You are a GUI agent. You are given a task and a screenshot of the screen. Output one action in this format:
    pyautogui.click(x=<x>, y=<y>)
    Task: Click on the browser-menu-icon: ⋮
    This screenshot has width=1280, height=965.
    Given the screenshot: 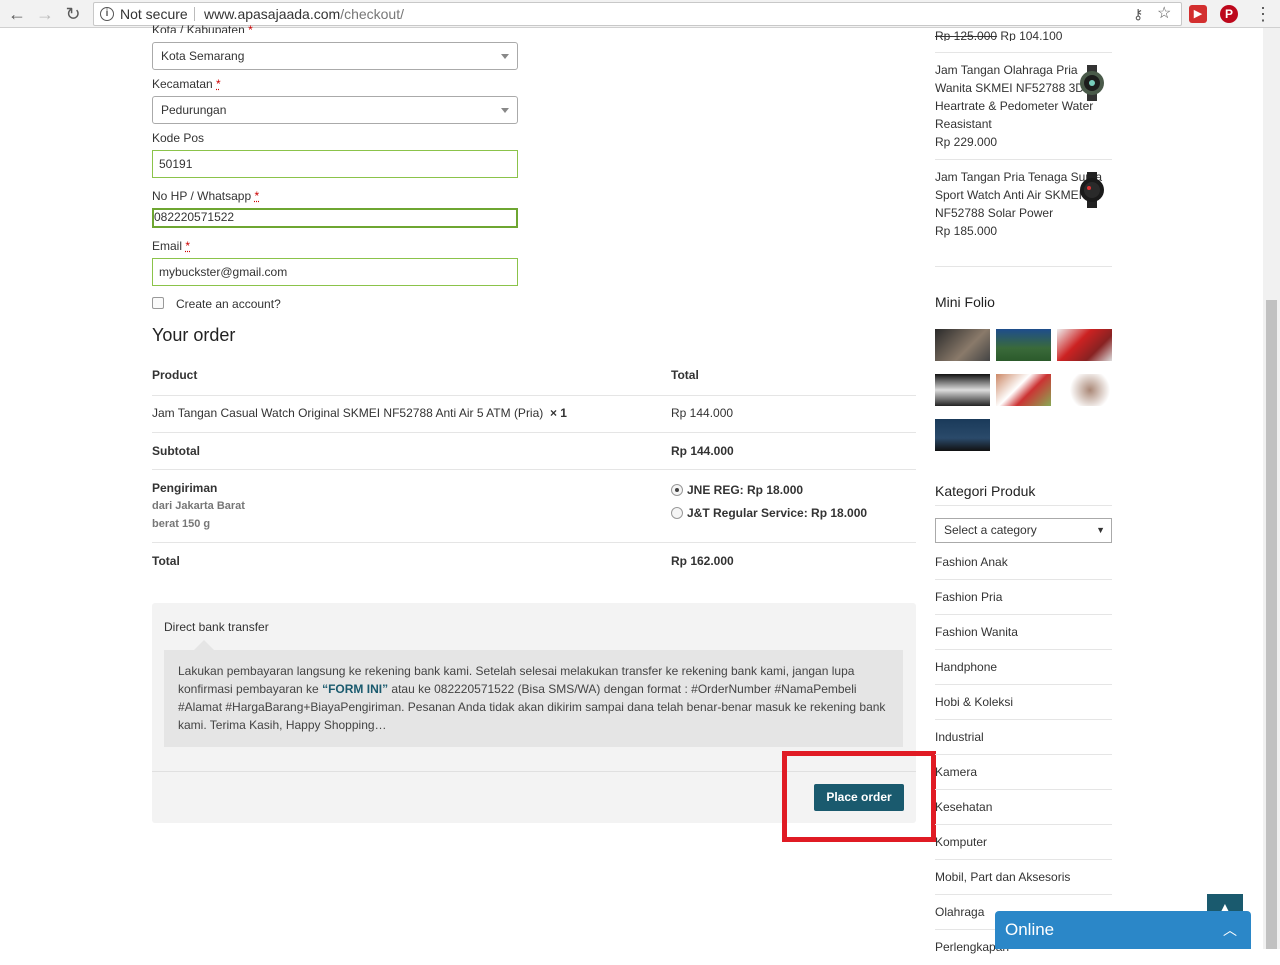 What is the action you would take?
    pyautogui.click(x=1263, y=14)
    